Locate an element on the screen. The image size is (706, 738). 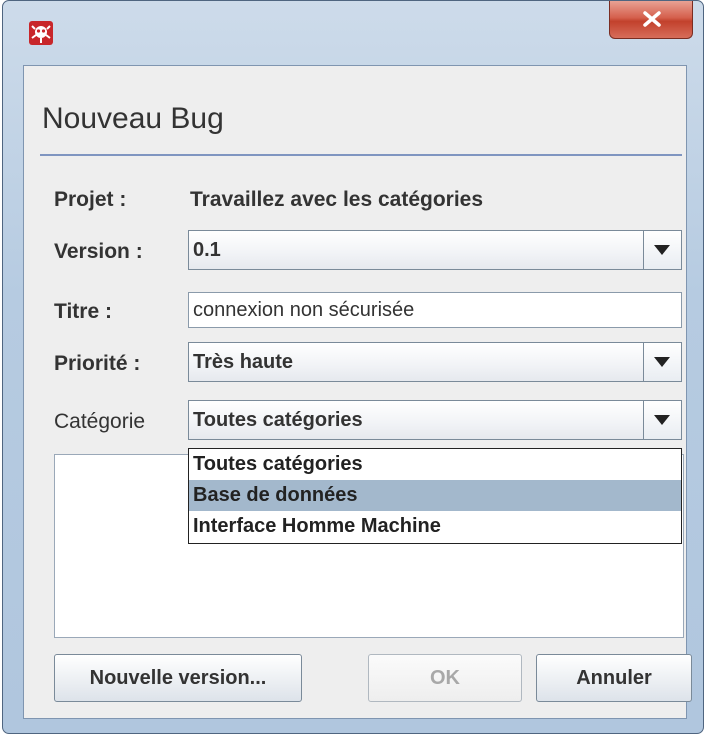
ok-button: OK is located at coordinates (445, 678).